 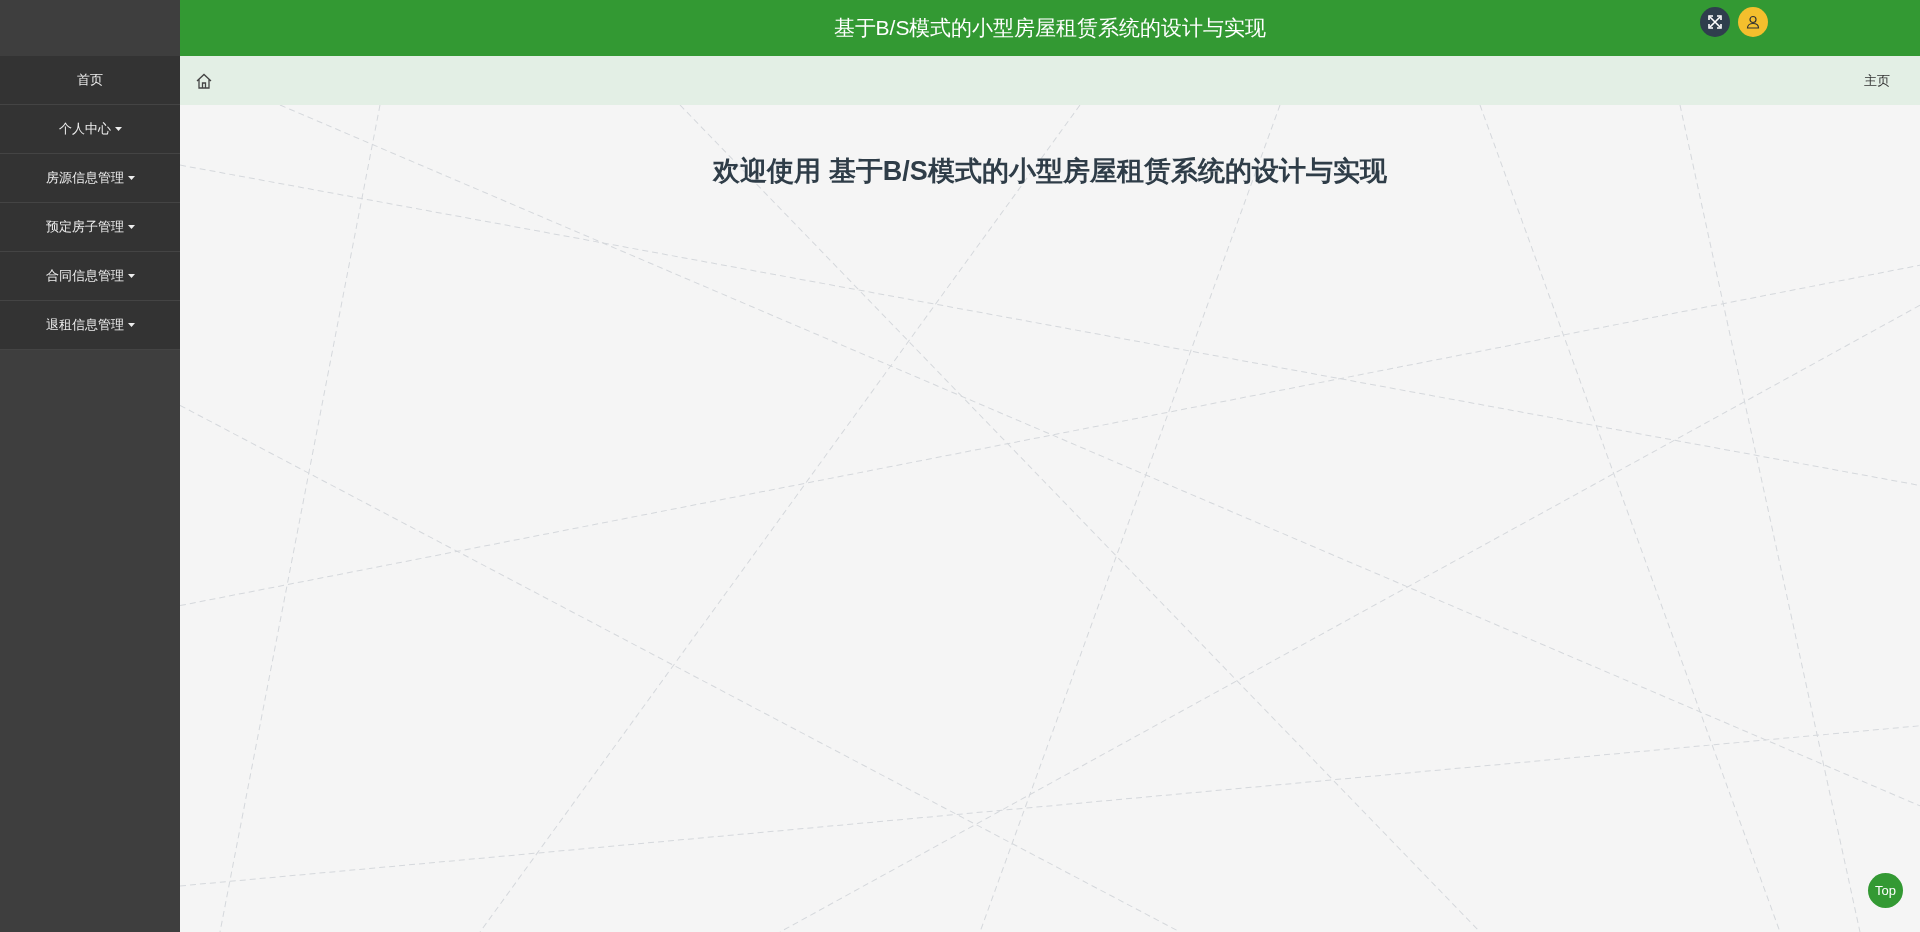 I want to click on user-icon, so click(x=1753, y=22).